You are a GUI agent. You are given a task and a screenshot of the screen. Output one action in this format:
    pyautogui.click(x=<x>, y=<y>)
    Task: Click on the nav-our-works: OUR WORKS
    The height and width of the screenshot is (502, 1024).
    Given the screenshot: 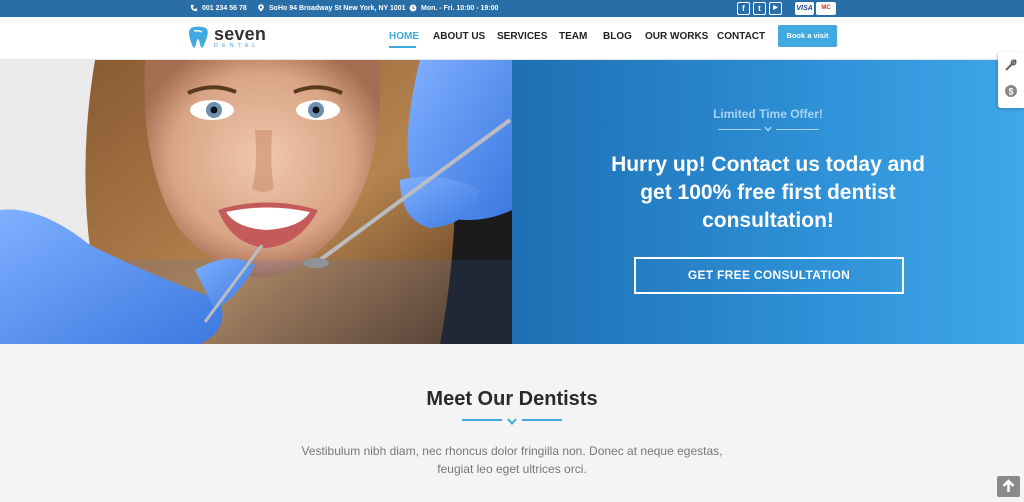 What is the action you would take?
    pyautogui.click(x=676, y=36)
    